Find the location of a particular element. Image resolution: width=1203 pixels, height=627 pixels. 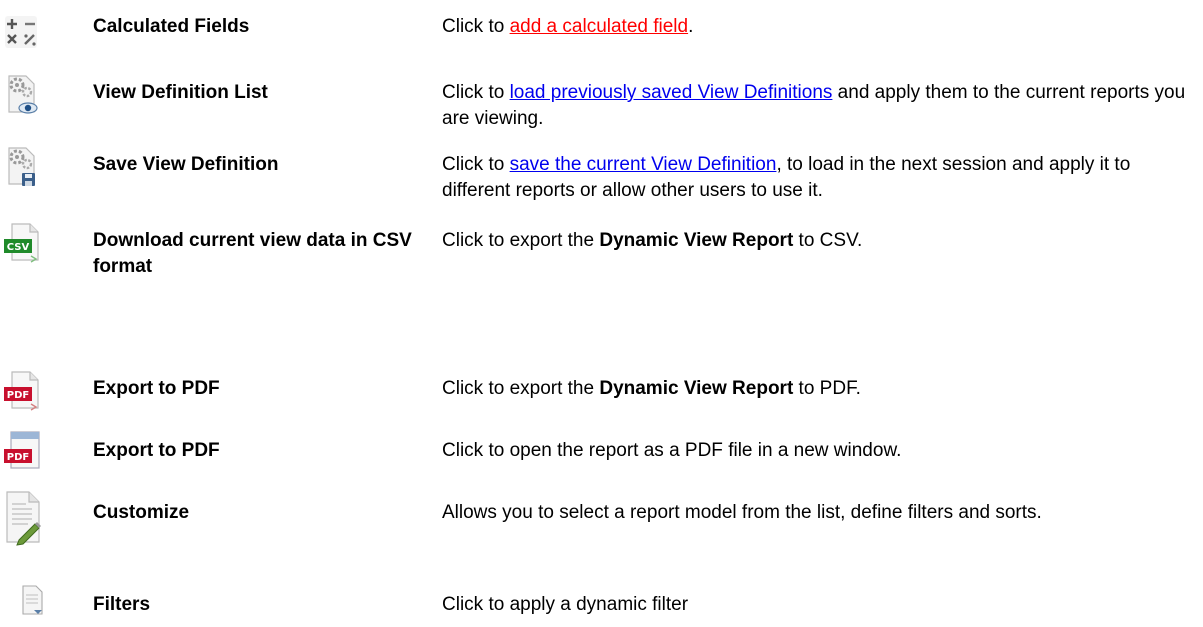

pdf-window-icon: PDF is located at coordinates (21, 450).